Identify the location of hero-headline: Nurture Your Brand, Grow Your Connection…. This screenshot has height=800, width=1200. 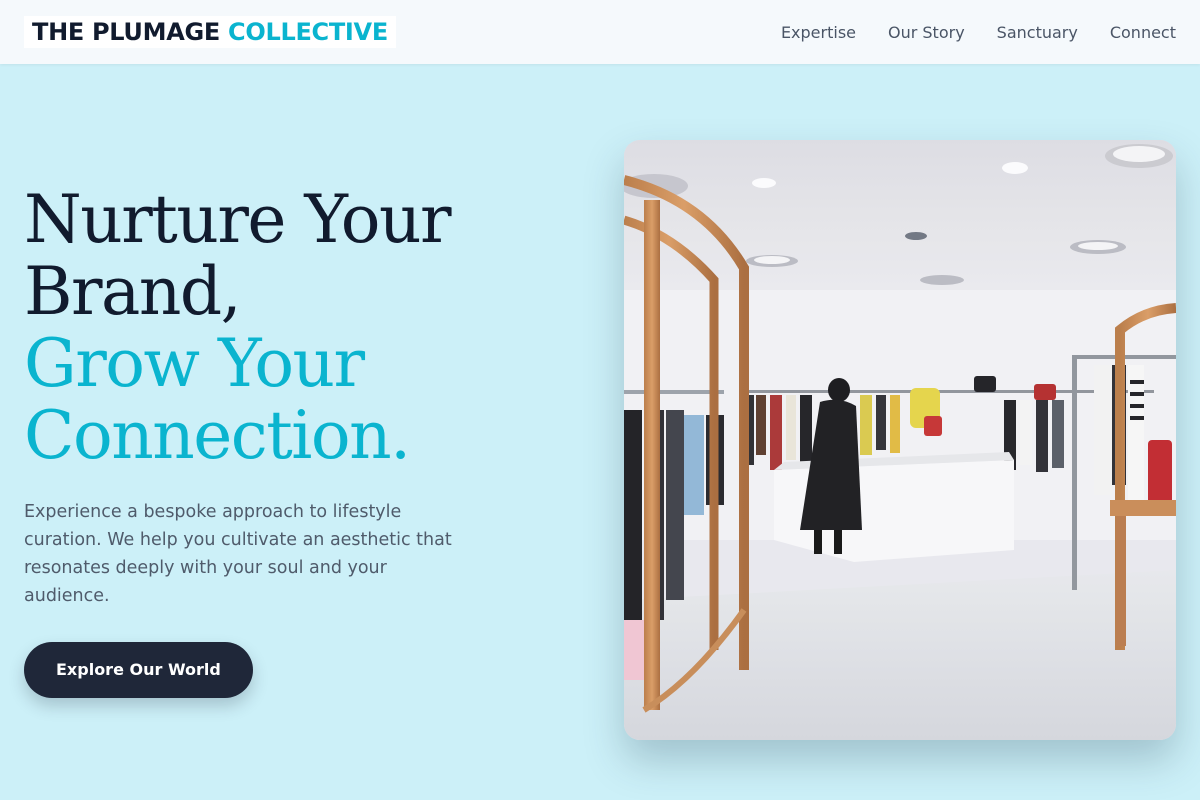
(254, 328).